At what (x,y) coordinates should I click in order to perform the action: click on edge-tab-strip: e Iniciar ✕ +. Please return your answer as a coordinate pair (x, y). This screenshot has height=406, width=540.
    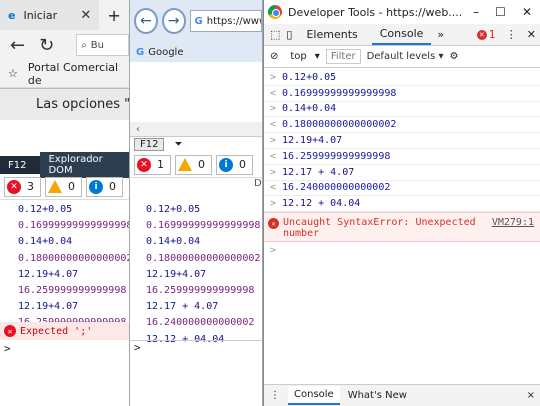
    Looking at the image, I should click on (64, 15).